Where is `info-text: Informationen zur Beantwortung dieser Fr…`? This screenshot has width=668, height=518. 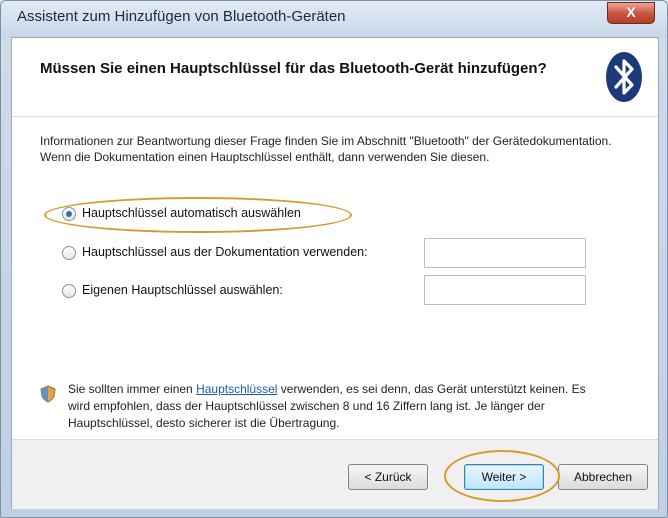 info-text: Informationen zur Beantwortung dieser Fr… is located at coordinates (326, 149).